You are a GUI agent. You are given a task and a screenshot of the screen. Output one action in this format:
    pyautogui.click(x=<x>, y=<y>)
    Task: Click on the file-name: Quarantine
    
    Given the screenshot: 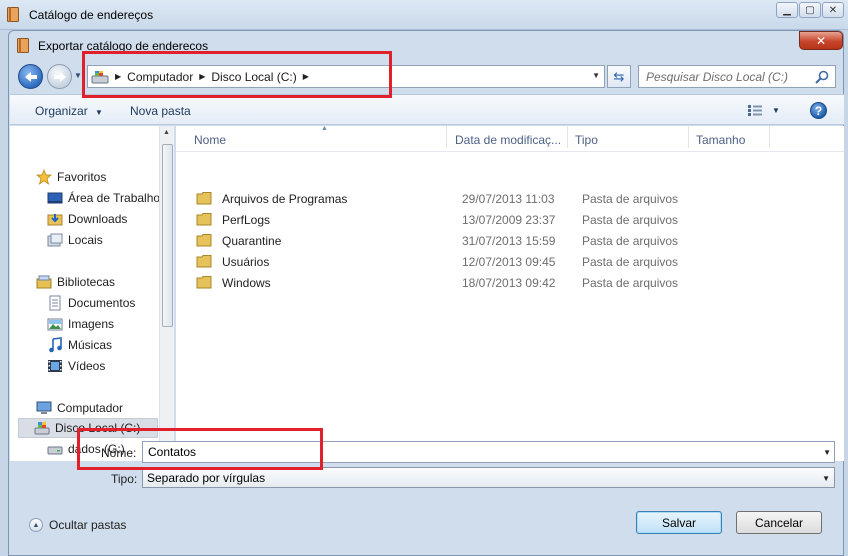 What is the action you would take?
    pyautogui.click(x=252, y=241)
    